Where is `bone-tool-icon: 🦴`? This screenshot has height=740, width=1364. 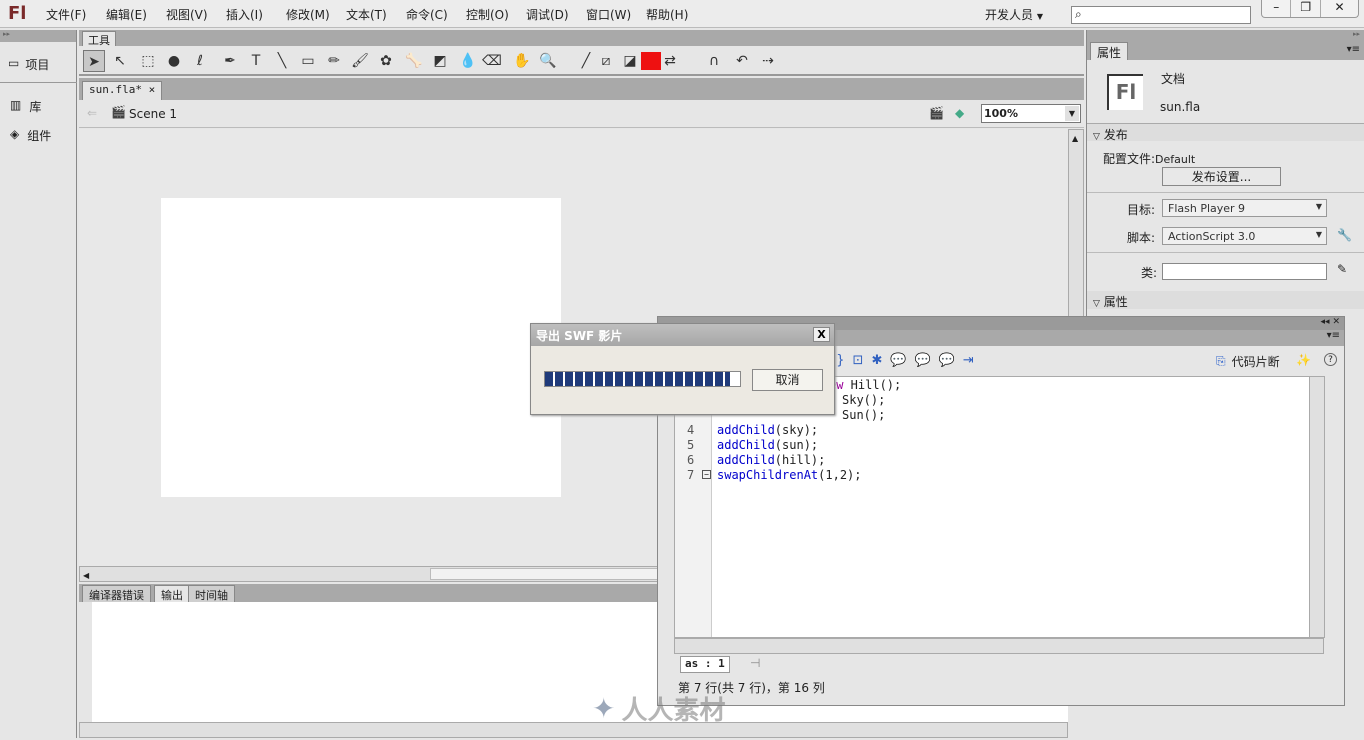 bone-tool-icon: 🦴 is located at coordinates (414, 61).